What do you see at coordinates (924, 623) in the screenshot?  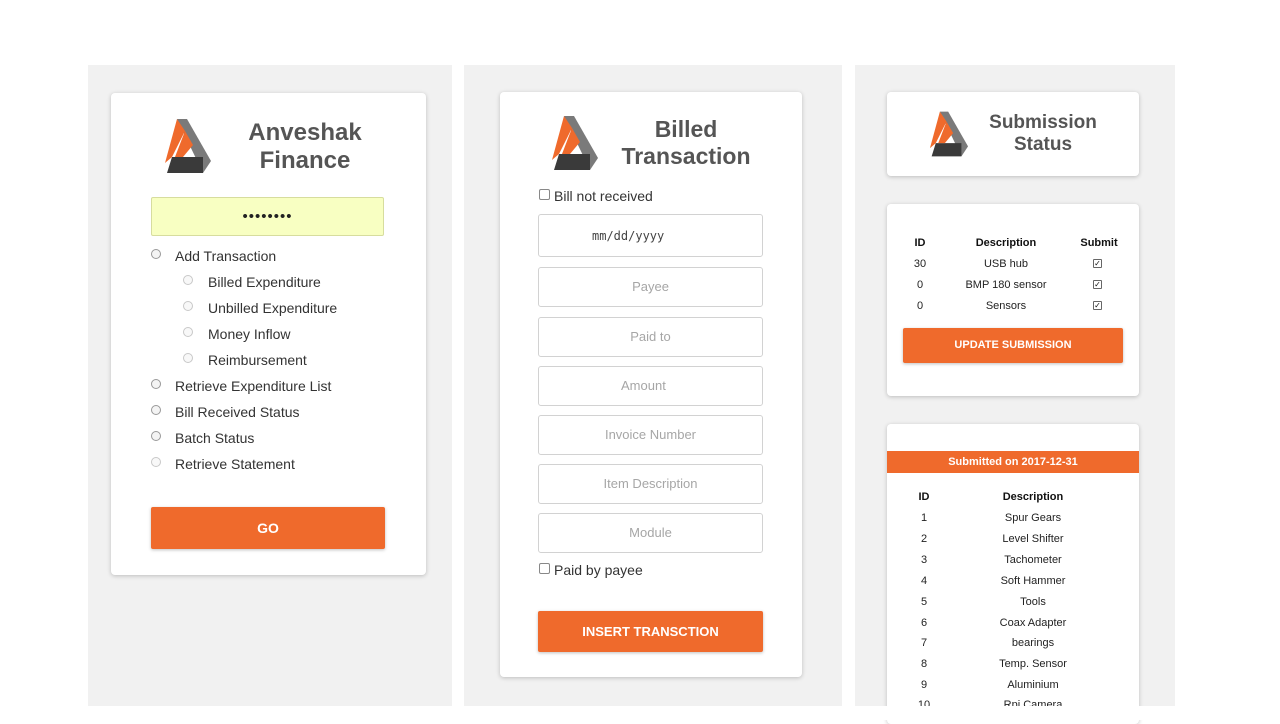 I see `submitted-row-id: 6` at bounding box center [924, 623].